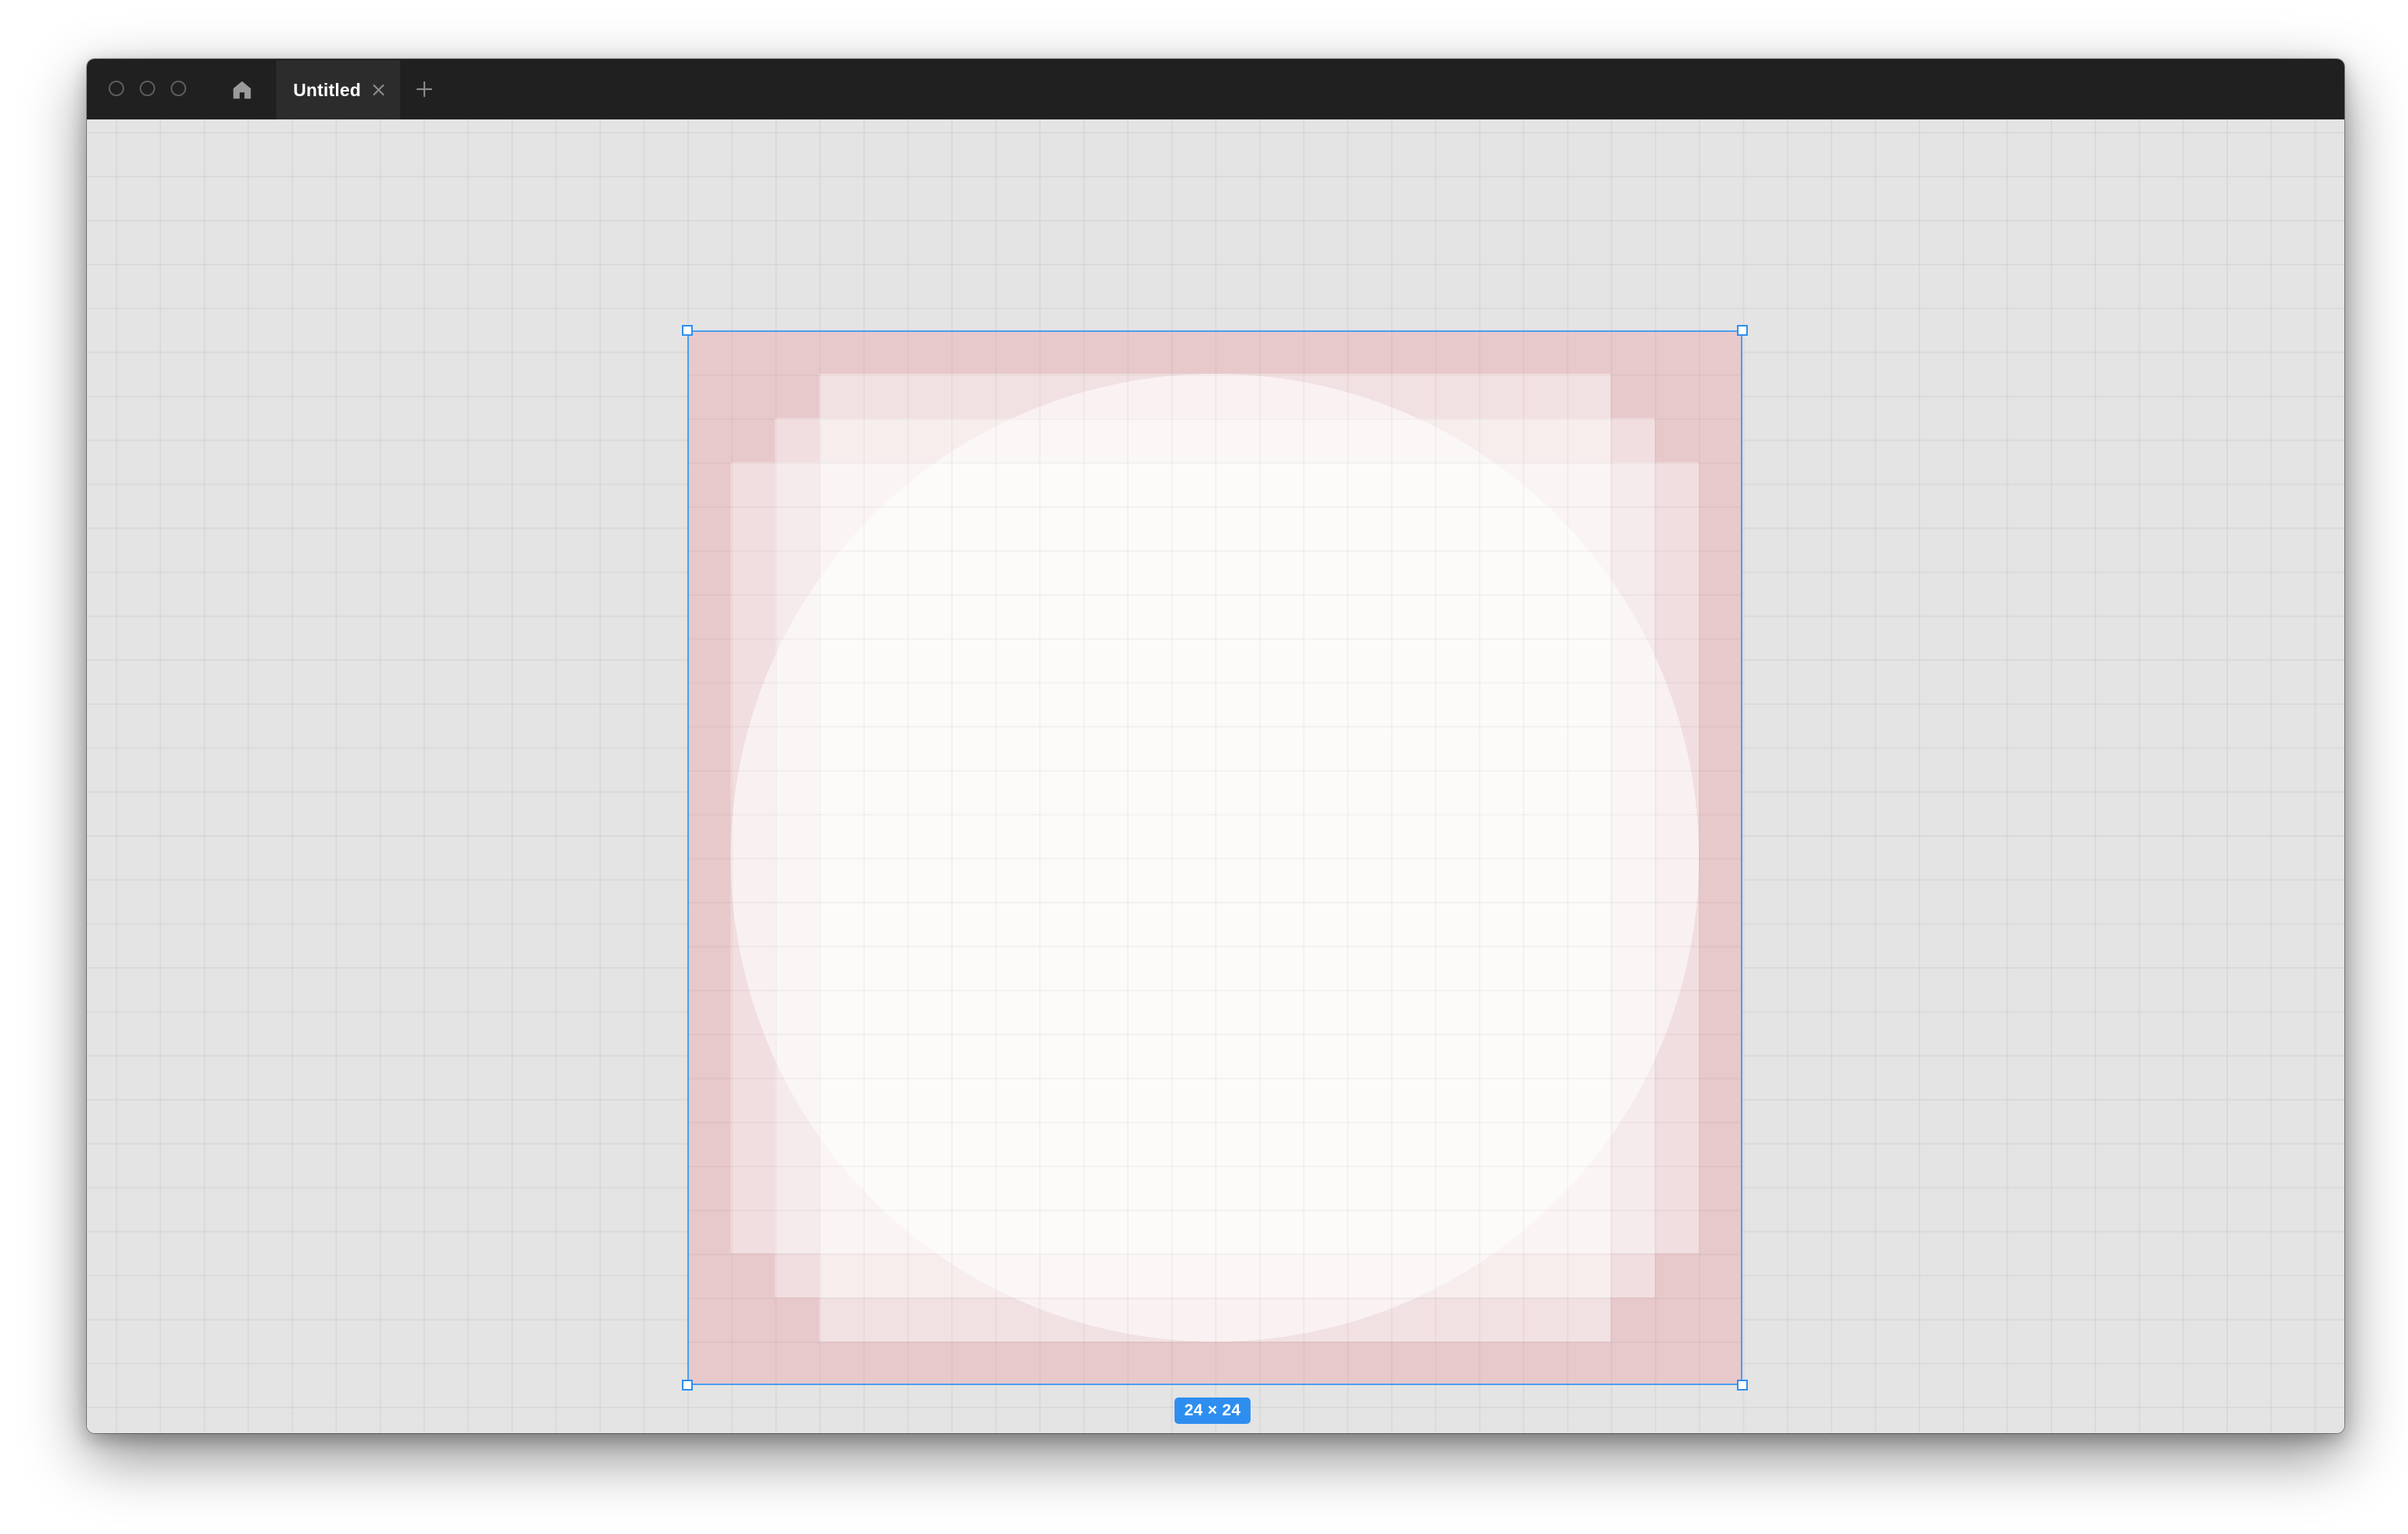 The height and width of the screenshot is (1534, 2408). I want to click on resize-handle-top-right, so click(1742, 330).